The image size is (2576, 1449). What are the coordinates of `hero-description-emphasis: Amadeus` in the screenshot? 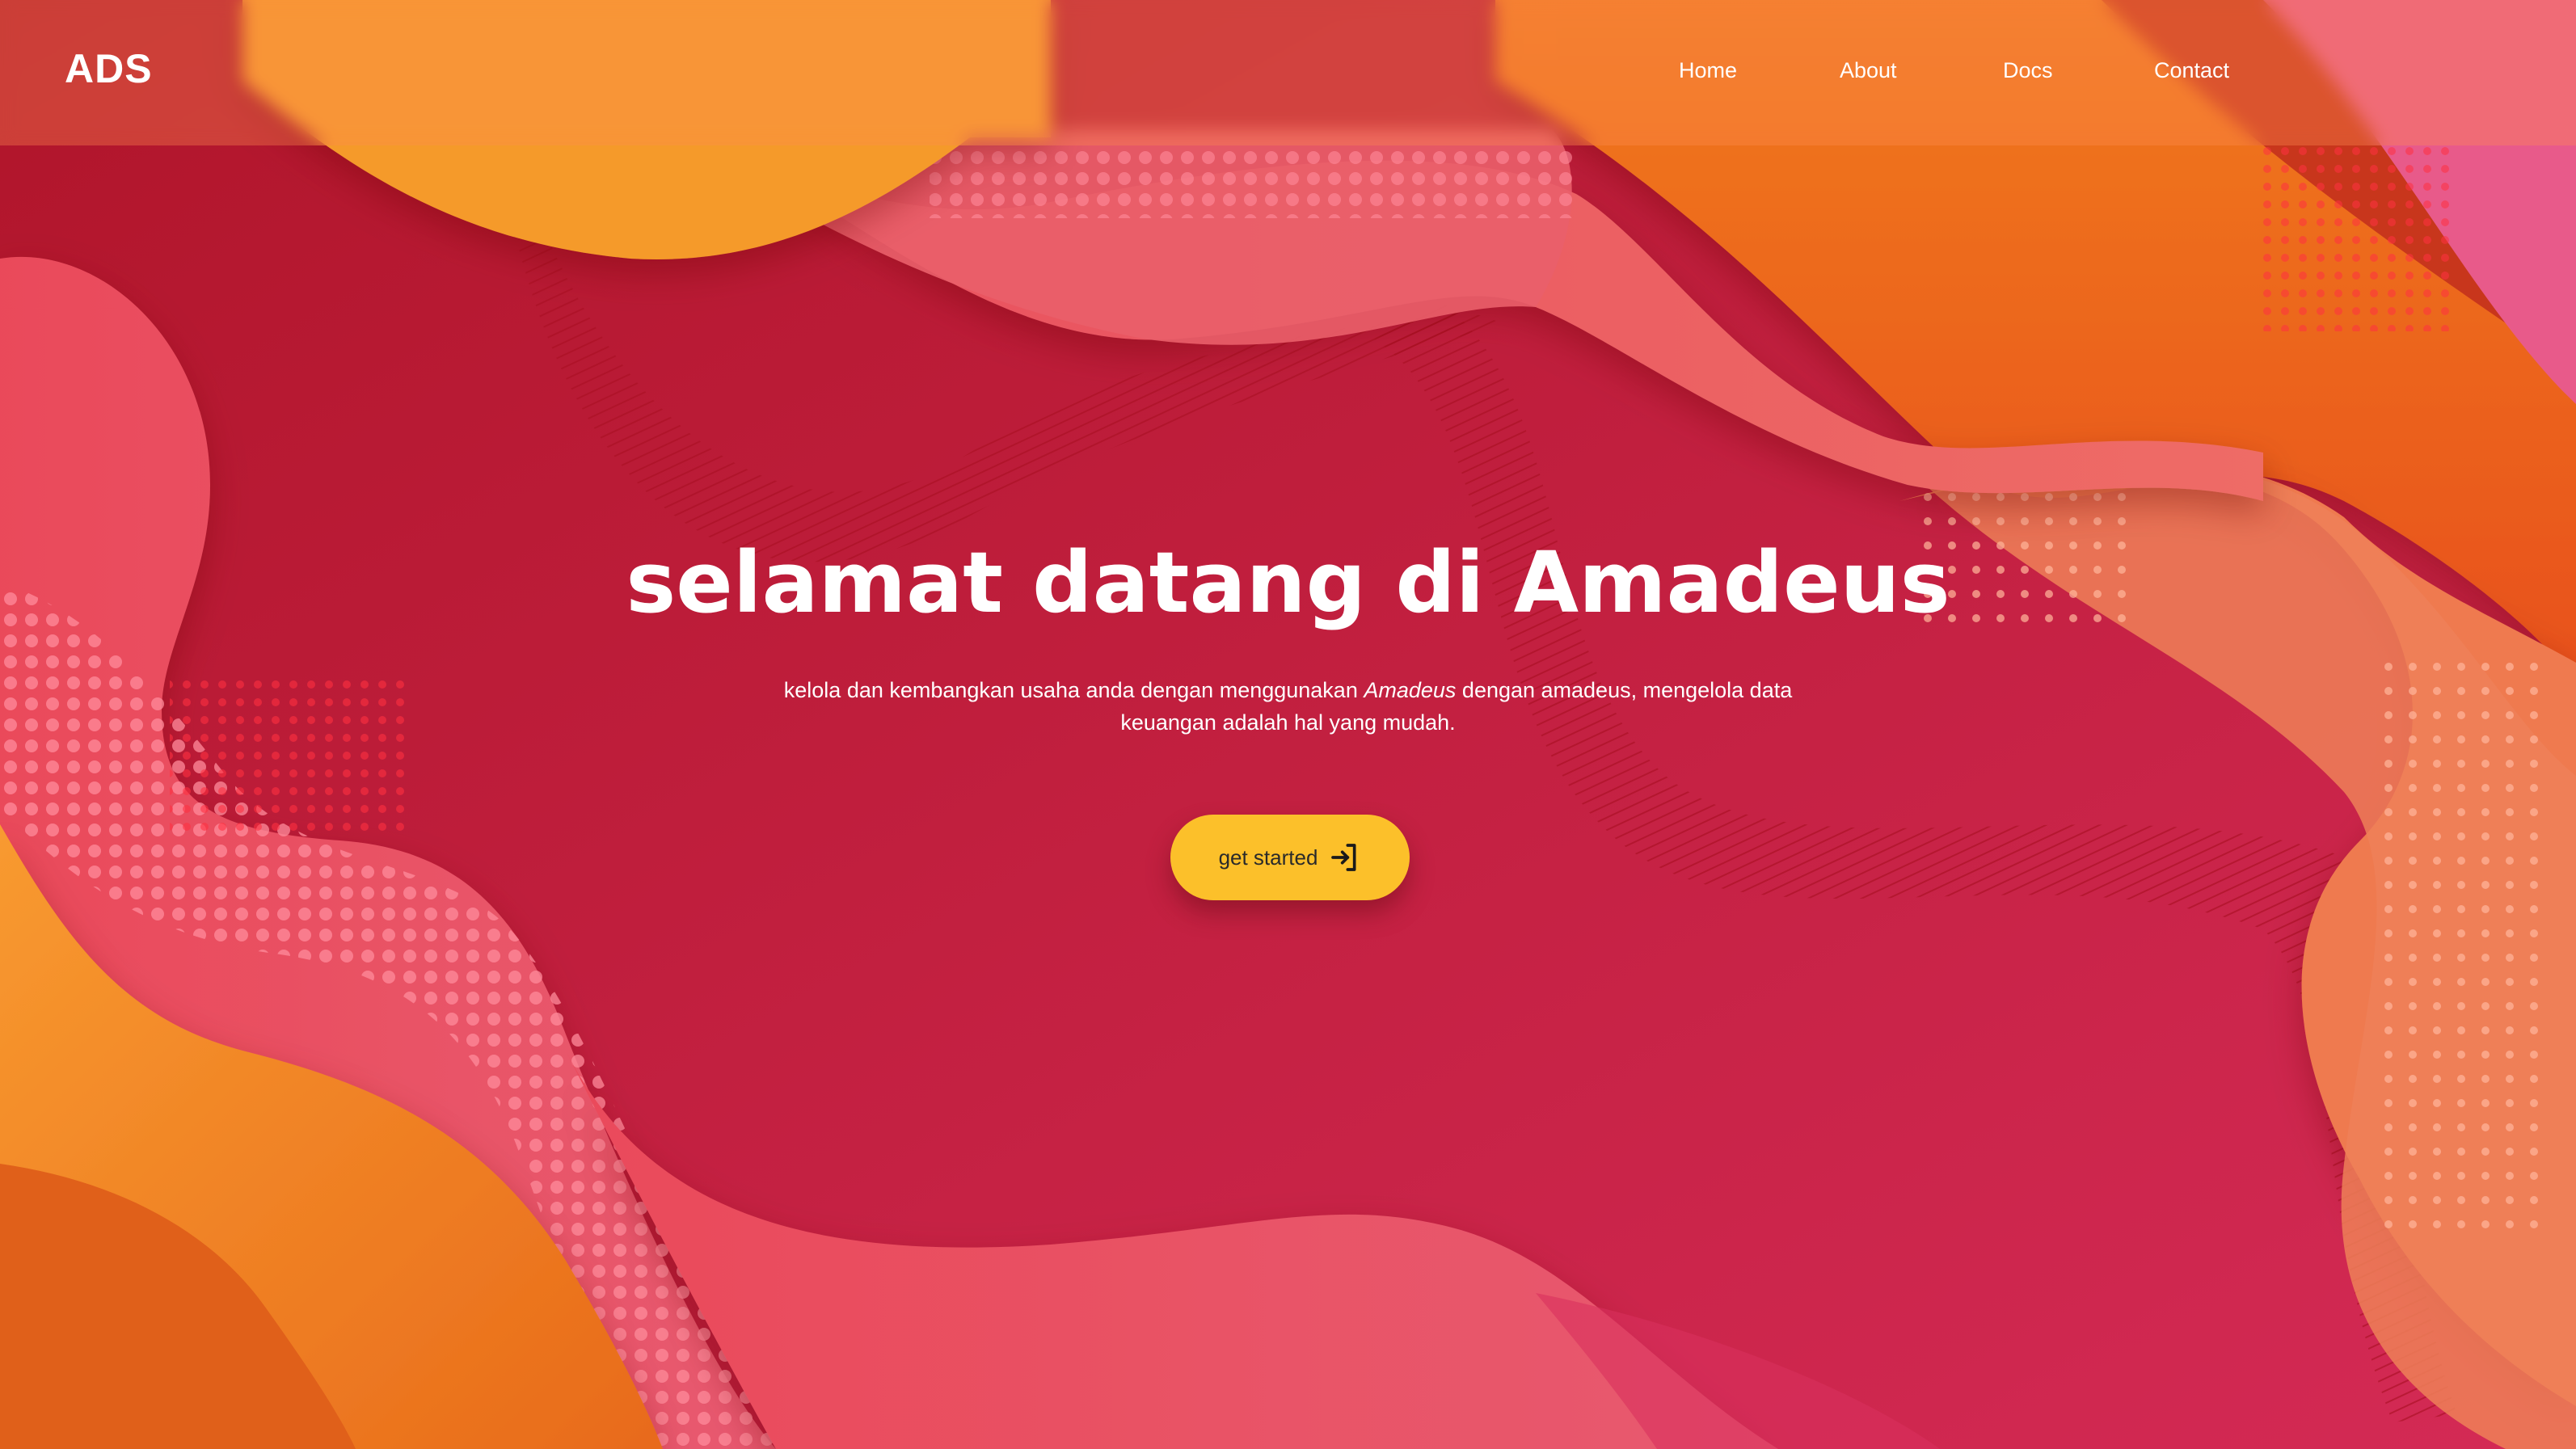 It's located at (1410, 690).